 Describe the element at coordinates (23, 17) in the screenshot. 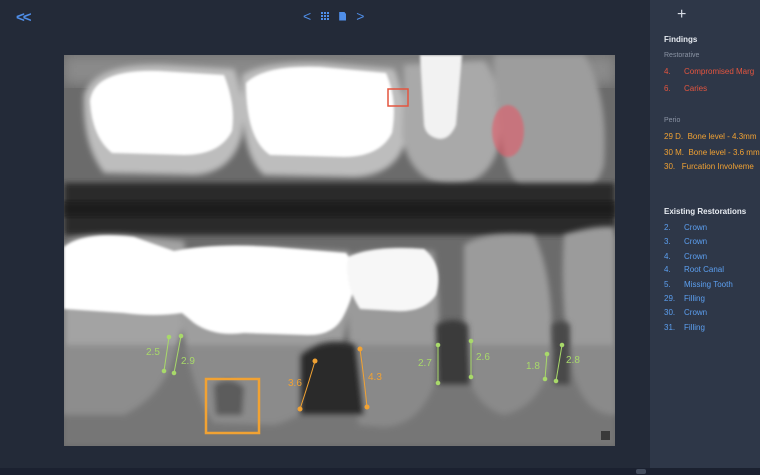

I see `collapse-panel-button: <<` at that location.